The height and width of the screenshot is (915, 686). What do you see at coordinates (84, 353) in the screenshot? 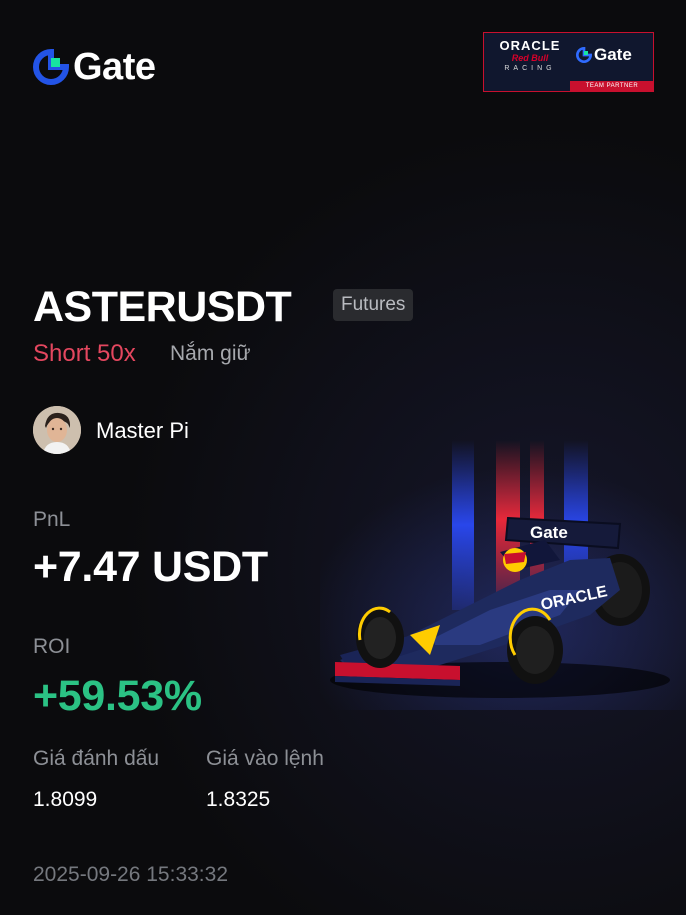
I see `position-side: Short 50x` at bounding box center [84, 353].